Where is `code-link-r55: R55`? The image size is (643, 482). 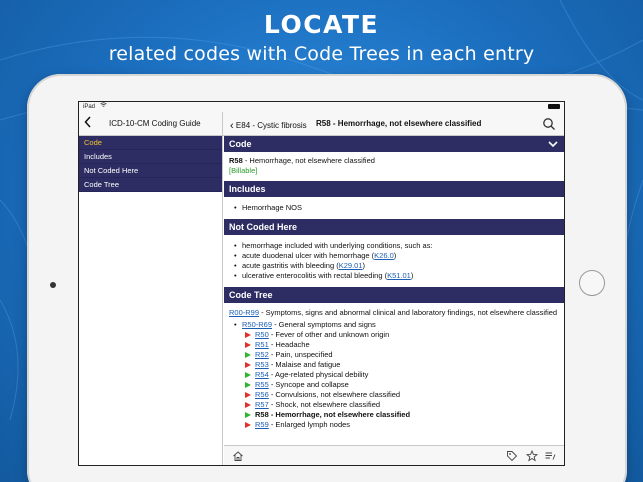
code-link-r55: R55 is located at coordinates (262, 384).